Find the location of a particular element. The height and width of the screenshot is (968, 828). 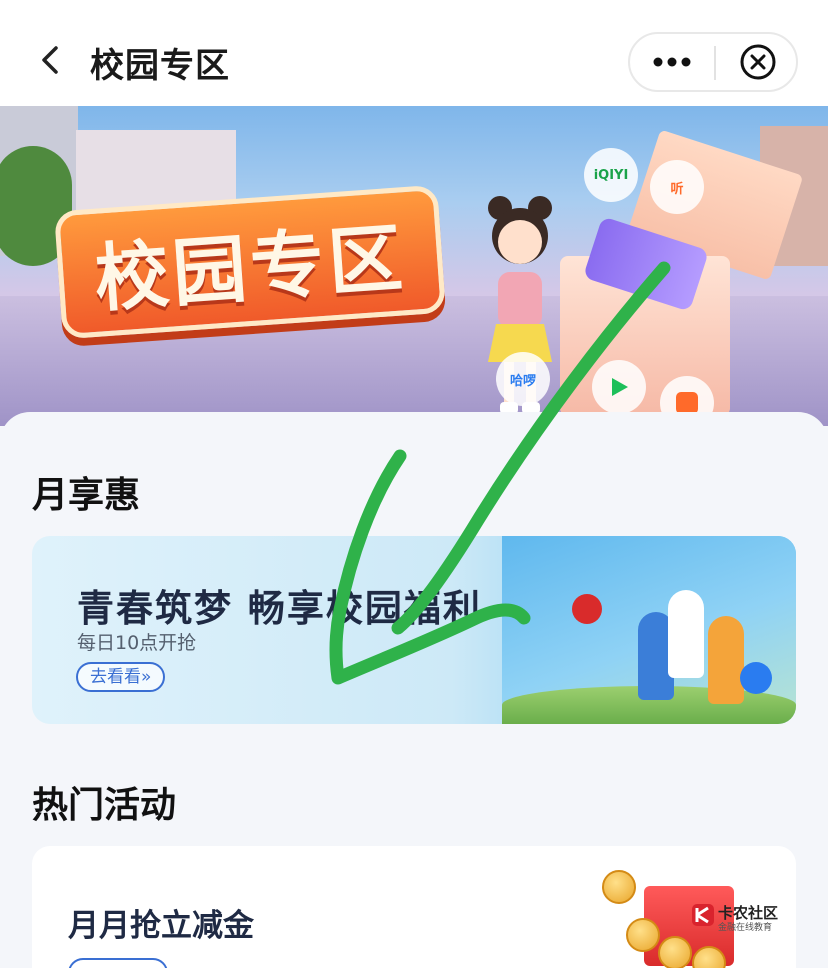

watermark-tagline: 金融在线教育 is located at coordinates (745, 928).